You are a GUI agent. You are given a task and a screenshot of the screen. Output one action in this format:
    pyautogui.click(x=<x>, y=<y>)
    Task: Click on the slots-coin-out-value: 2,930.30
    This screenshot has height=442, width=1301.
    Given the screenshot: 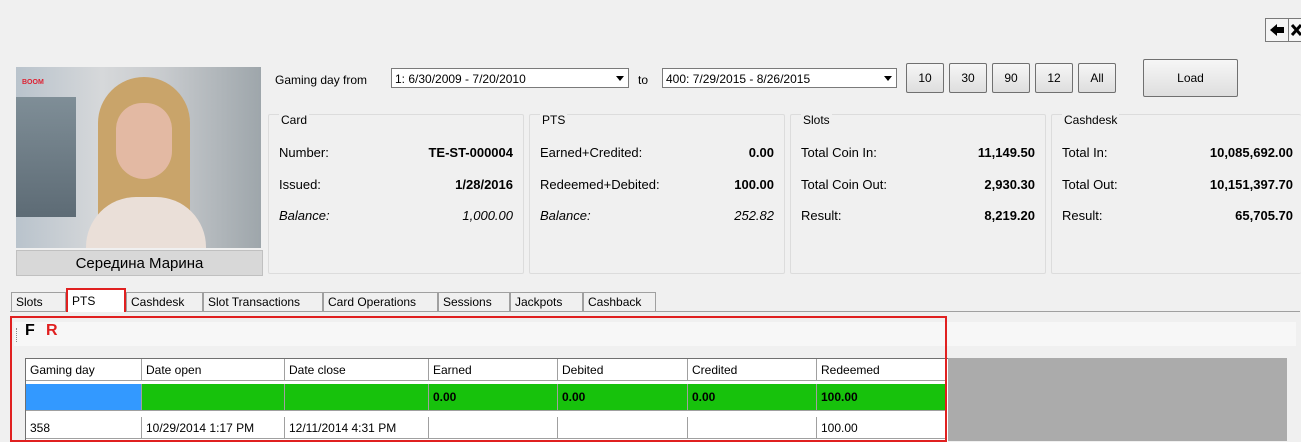 What is the action you would take?
    pyautogui.click(x=1009, y=184)
    